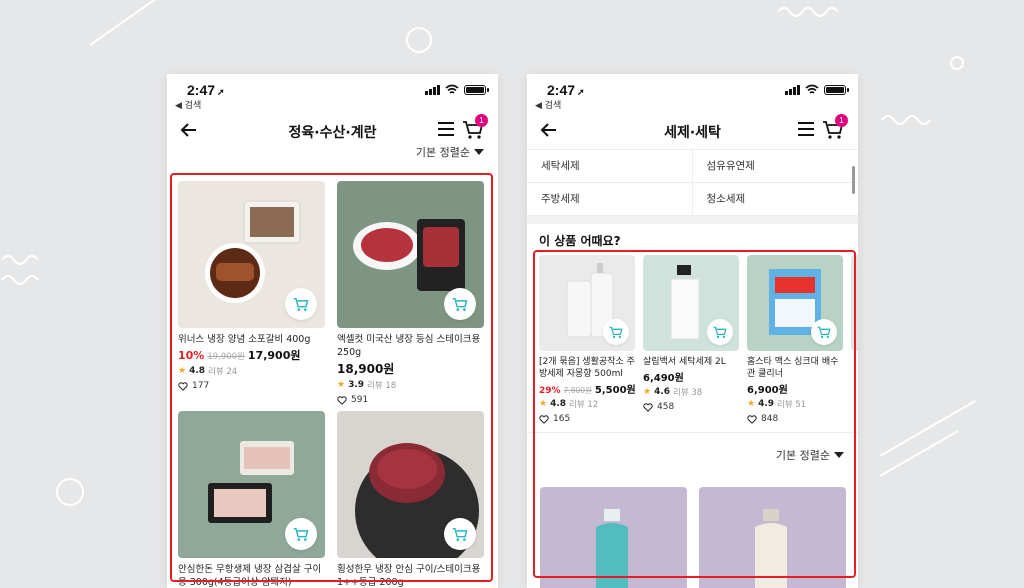  What do you see at coordinates (410, 368) in the screenshot?
I see `price-row: 18,900원` at bounding box center [410, 368].